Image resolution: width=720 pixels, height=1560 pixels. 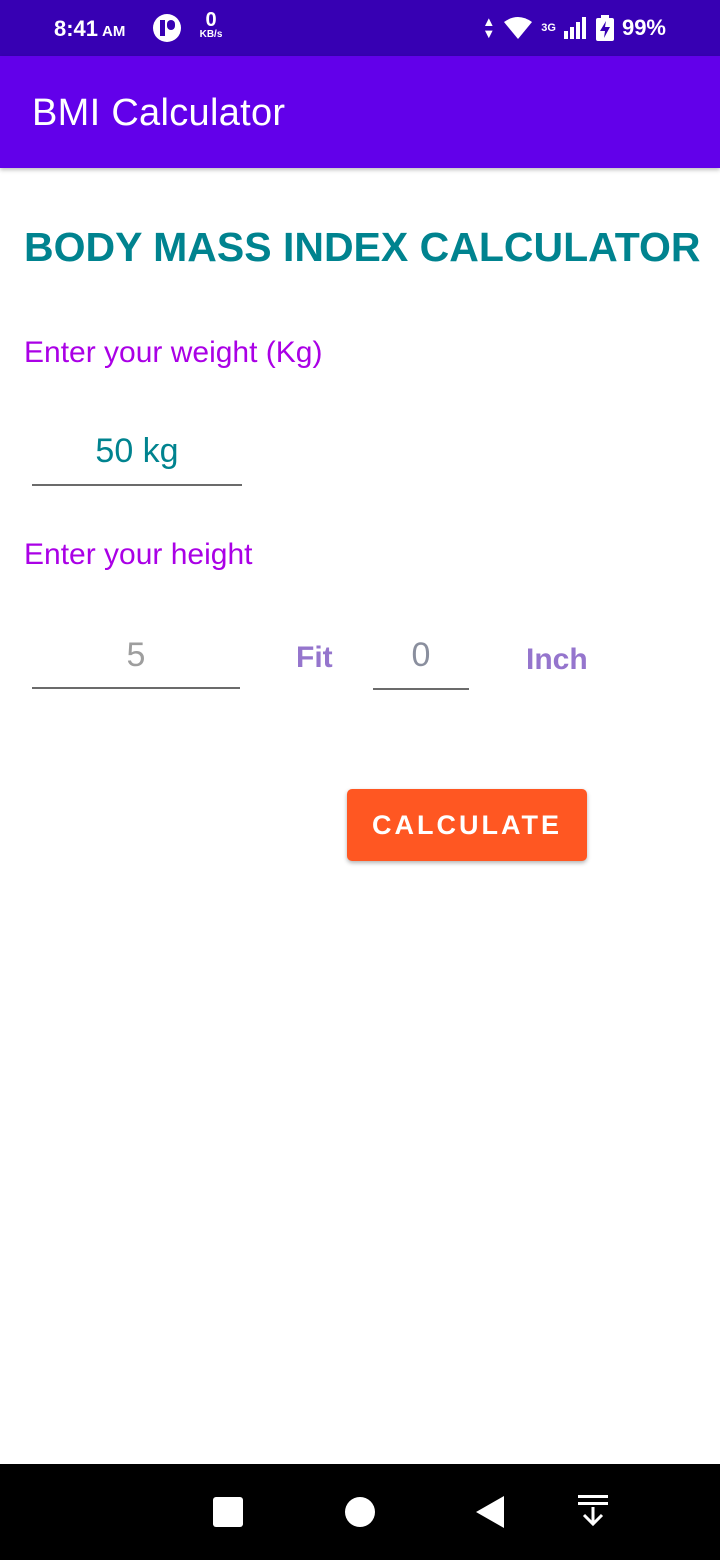 I want to click on network-speed-unit: KB/s, so click(x=211, y=34).